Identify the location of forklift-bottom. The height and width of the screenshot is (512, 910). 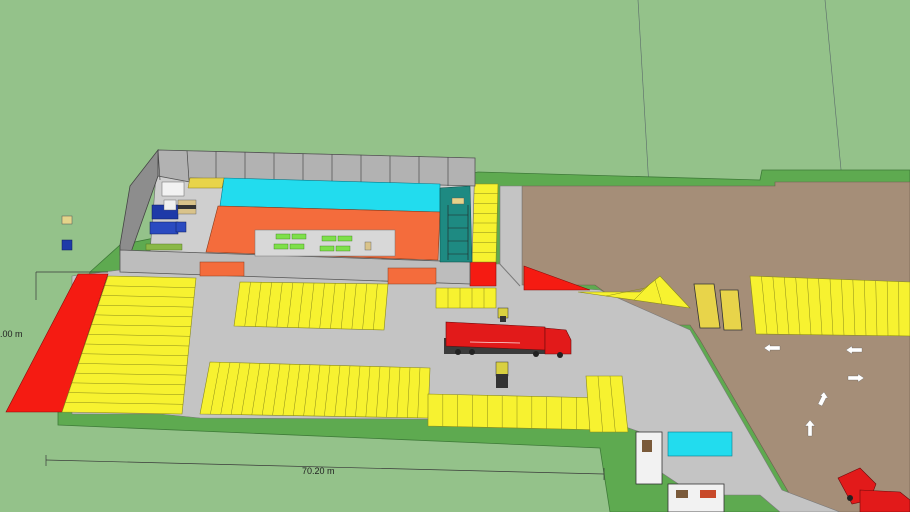
(502, 374).